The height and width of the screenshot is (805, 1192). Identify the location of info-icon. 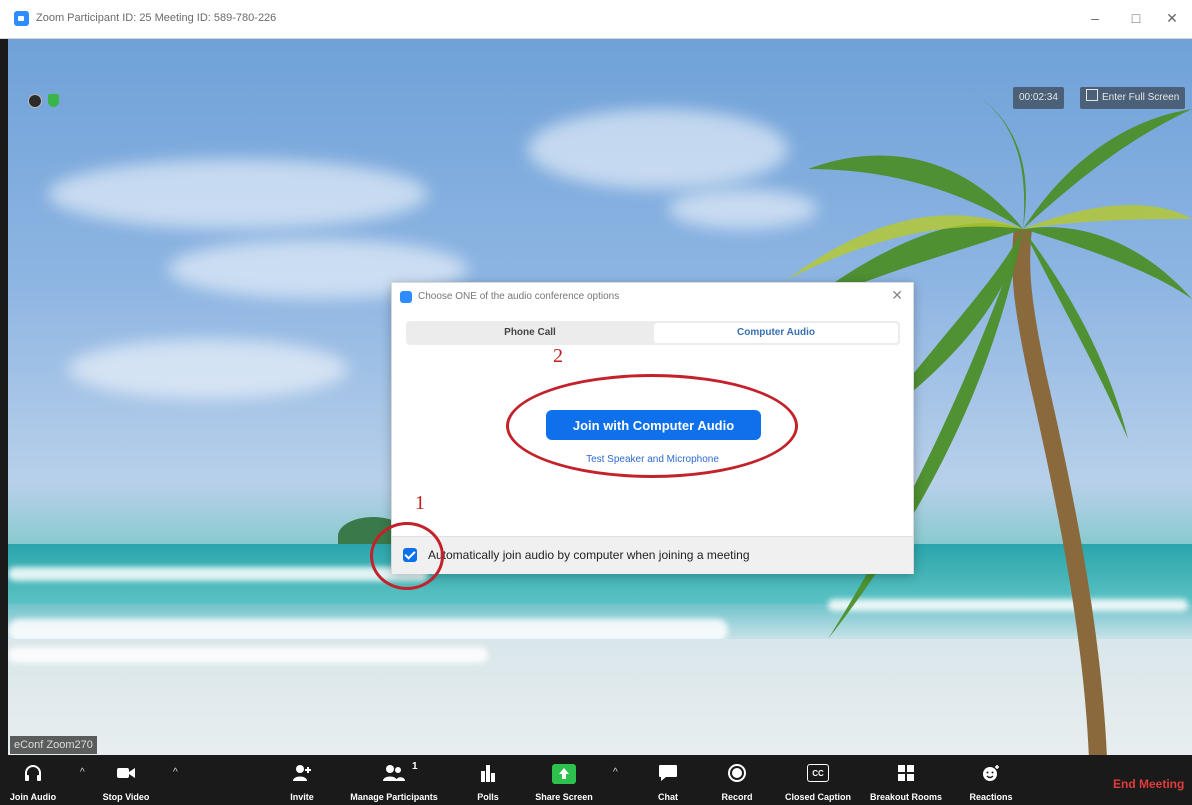
(35, 101).